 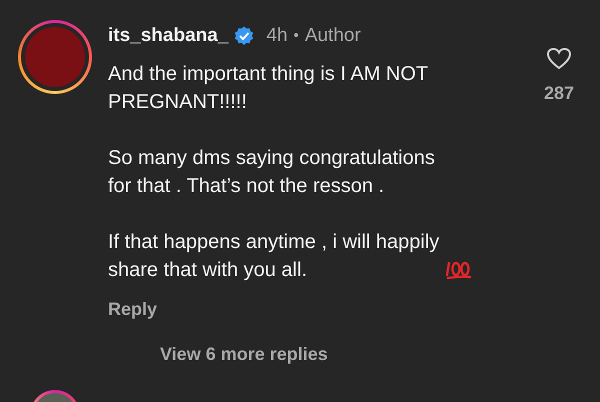 What do you see at coordinates (272, 172) in the screenshot?
I see `comment-text: So many dms saying congratulations for that . That’s not the resson .` at bounding box center [272, 172].